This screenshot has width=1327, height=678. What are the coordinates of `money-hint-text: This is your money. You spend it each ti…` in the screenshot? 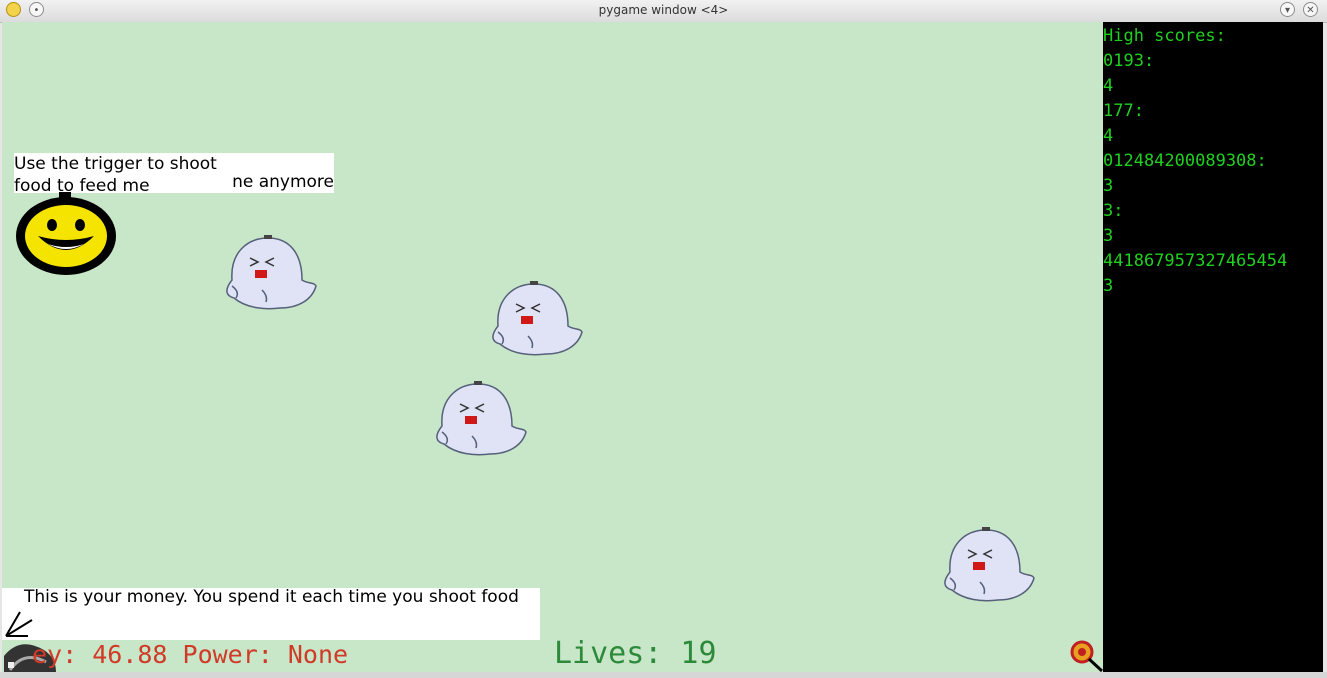 It's located at (271, 597).